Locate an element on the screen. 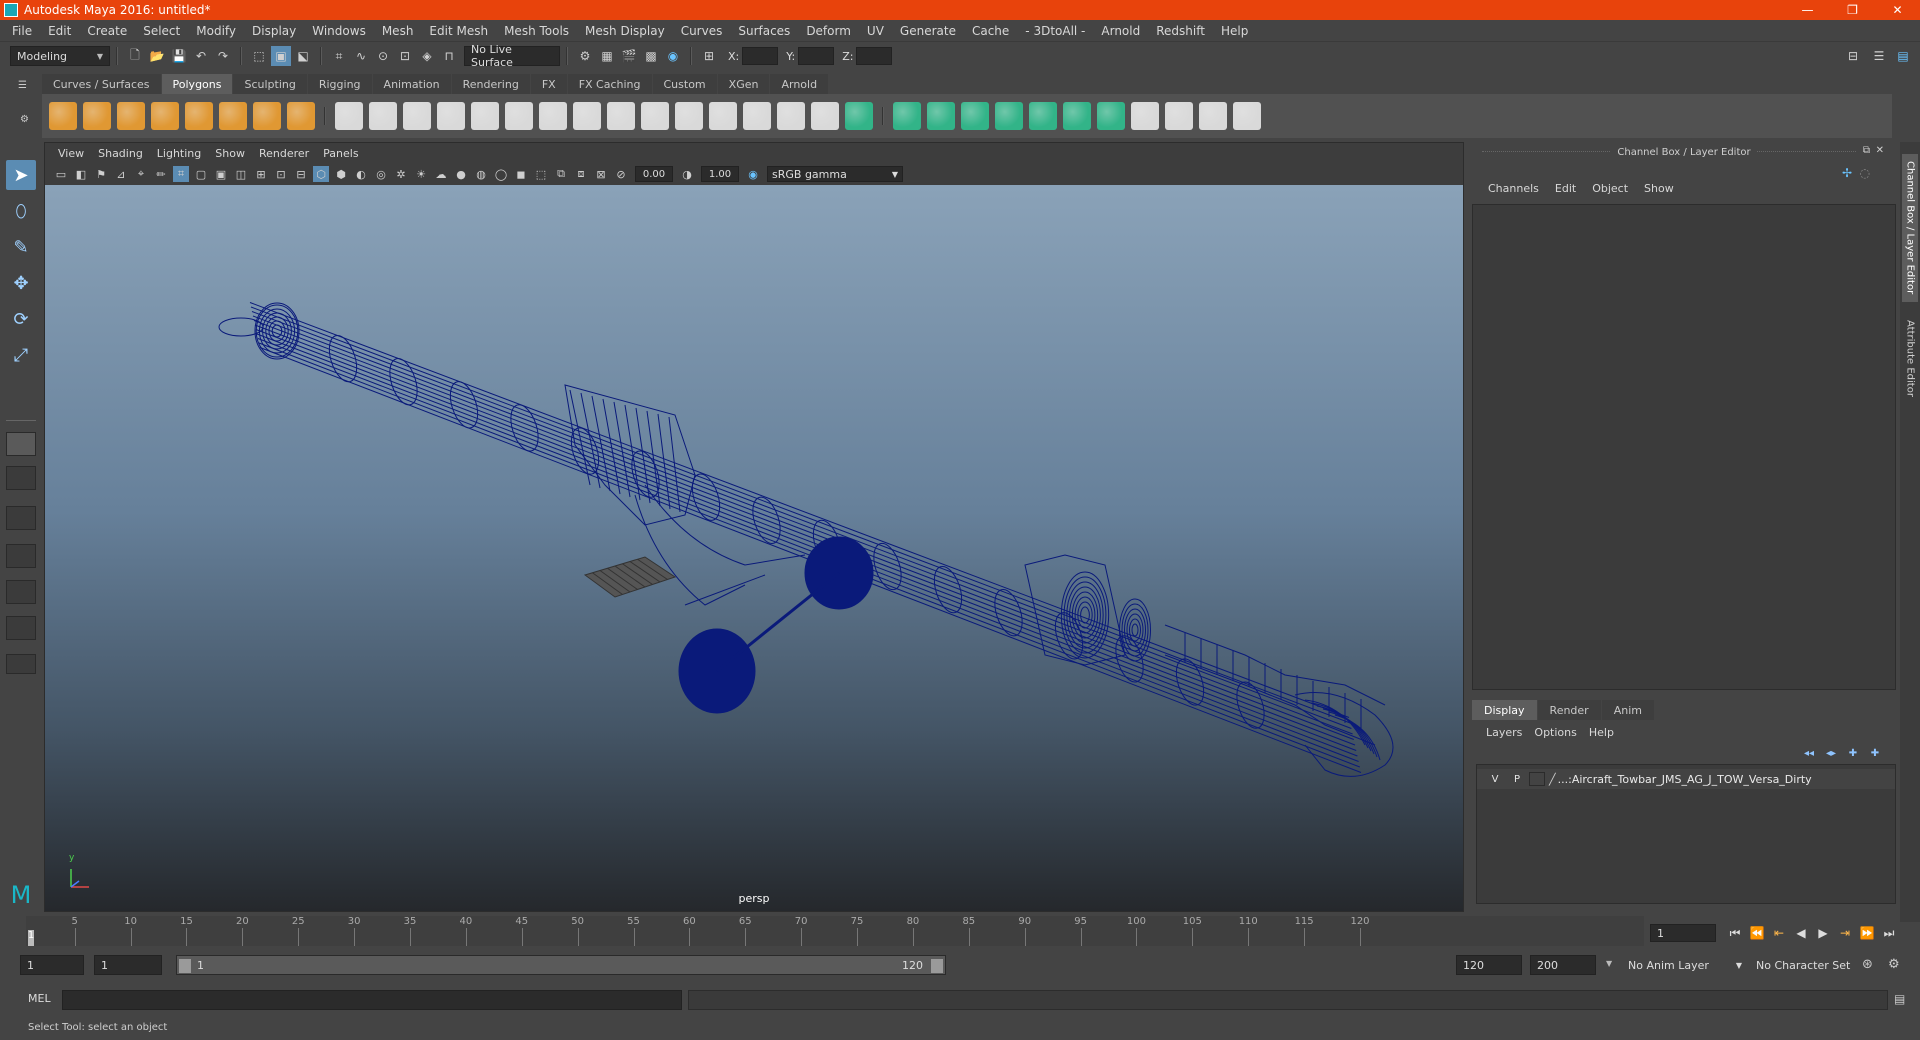  open-scene-icon: 📂 is located at coordinates (157, 56).